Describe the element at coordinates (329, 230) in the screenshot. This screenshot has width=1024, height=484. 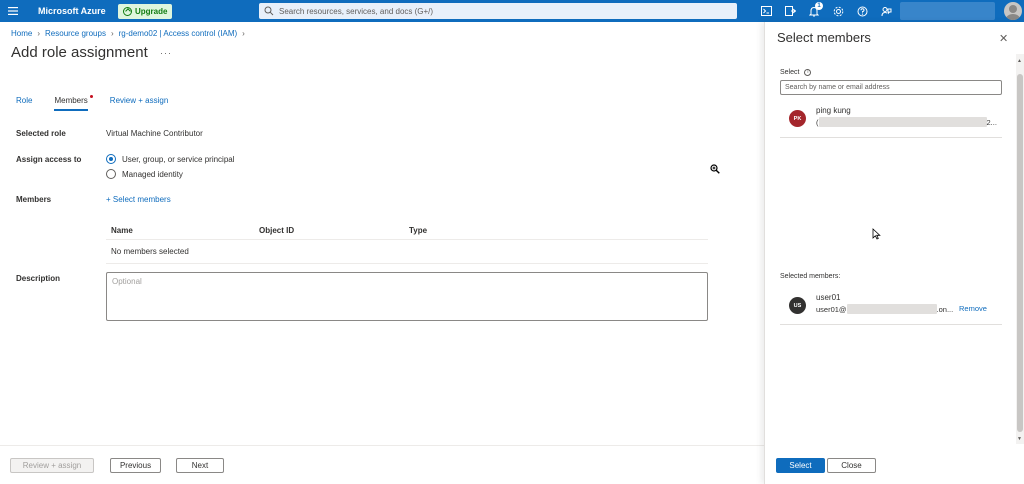
I see `column-object-id: Object ID` at that location.